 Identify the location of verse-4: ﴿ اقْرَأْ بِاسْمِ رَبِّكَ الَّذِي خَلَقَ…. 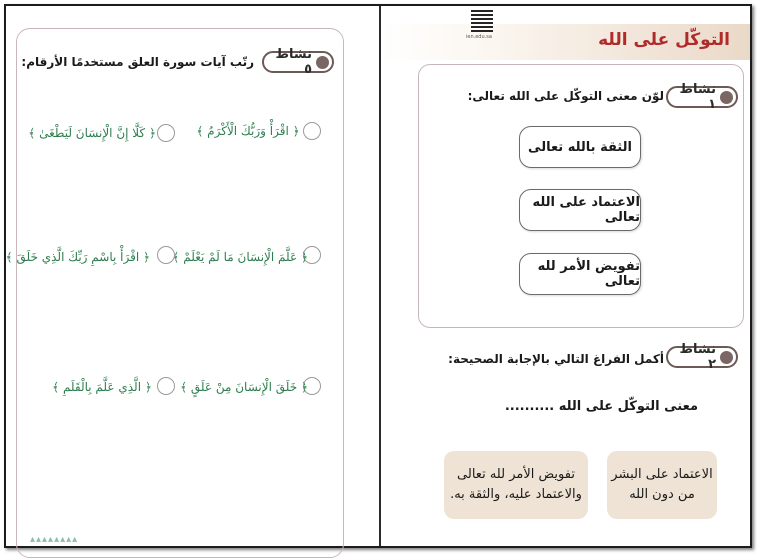
(77, 257).